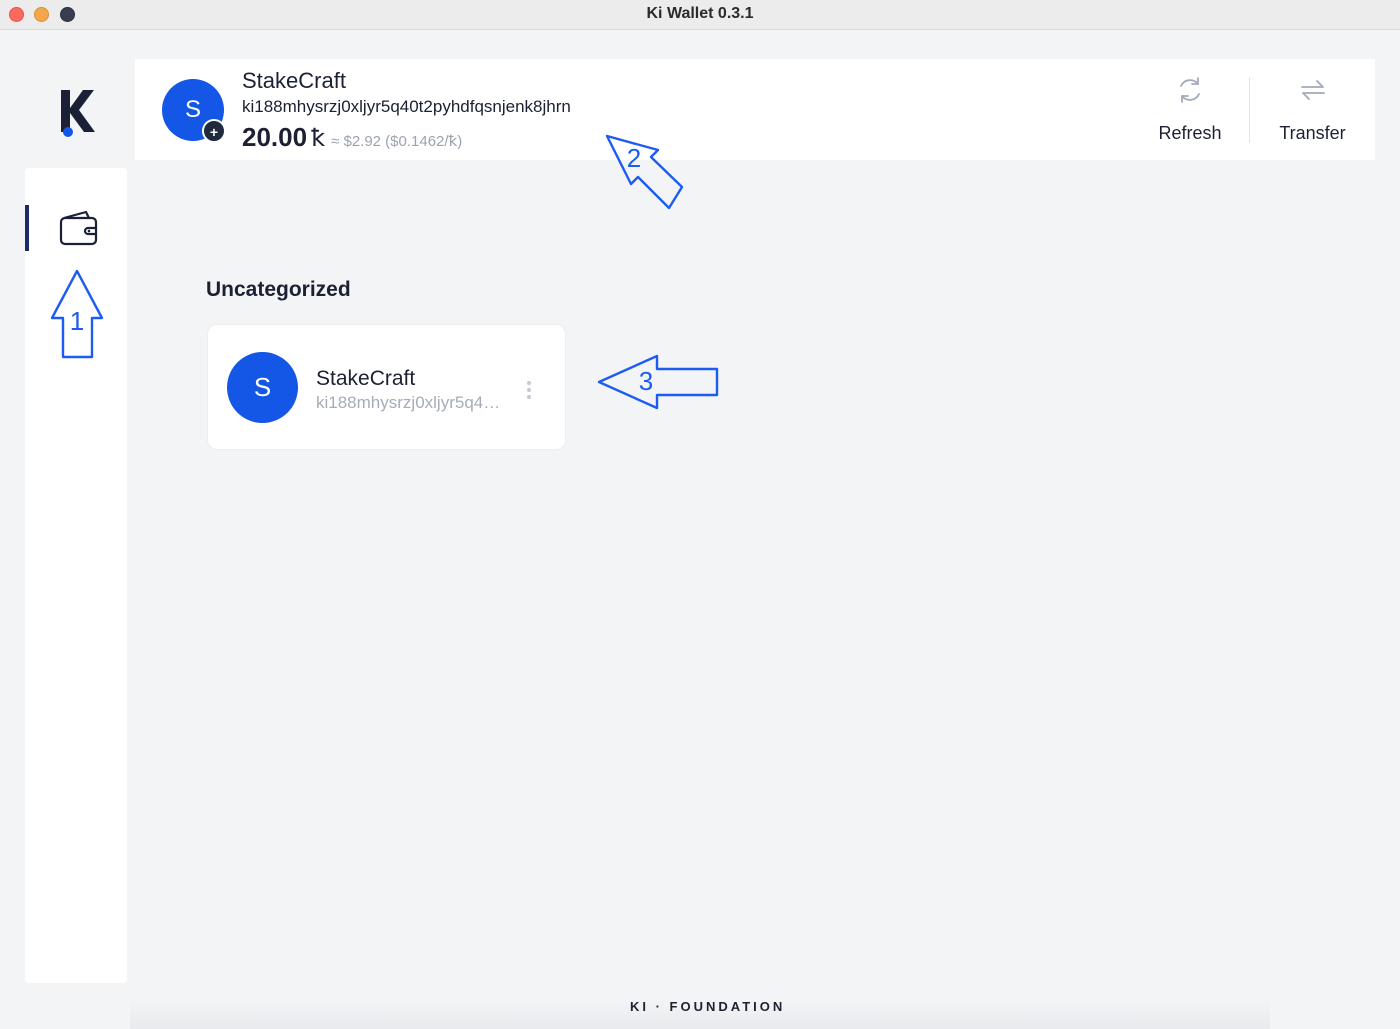  I want to click on balance-amount: 20.00, so click(275, 137).